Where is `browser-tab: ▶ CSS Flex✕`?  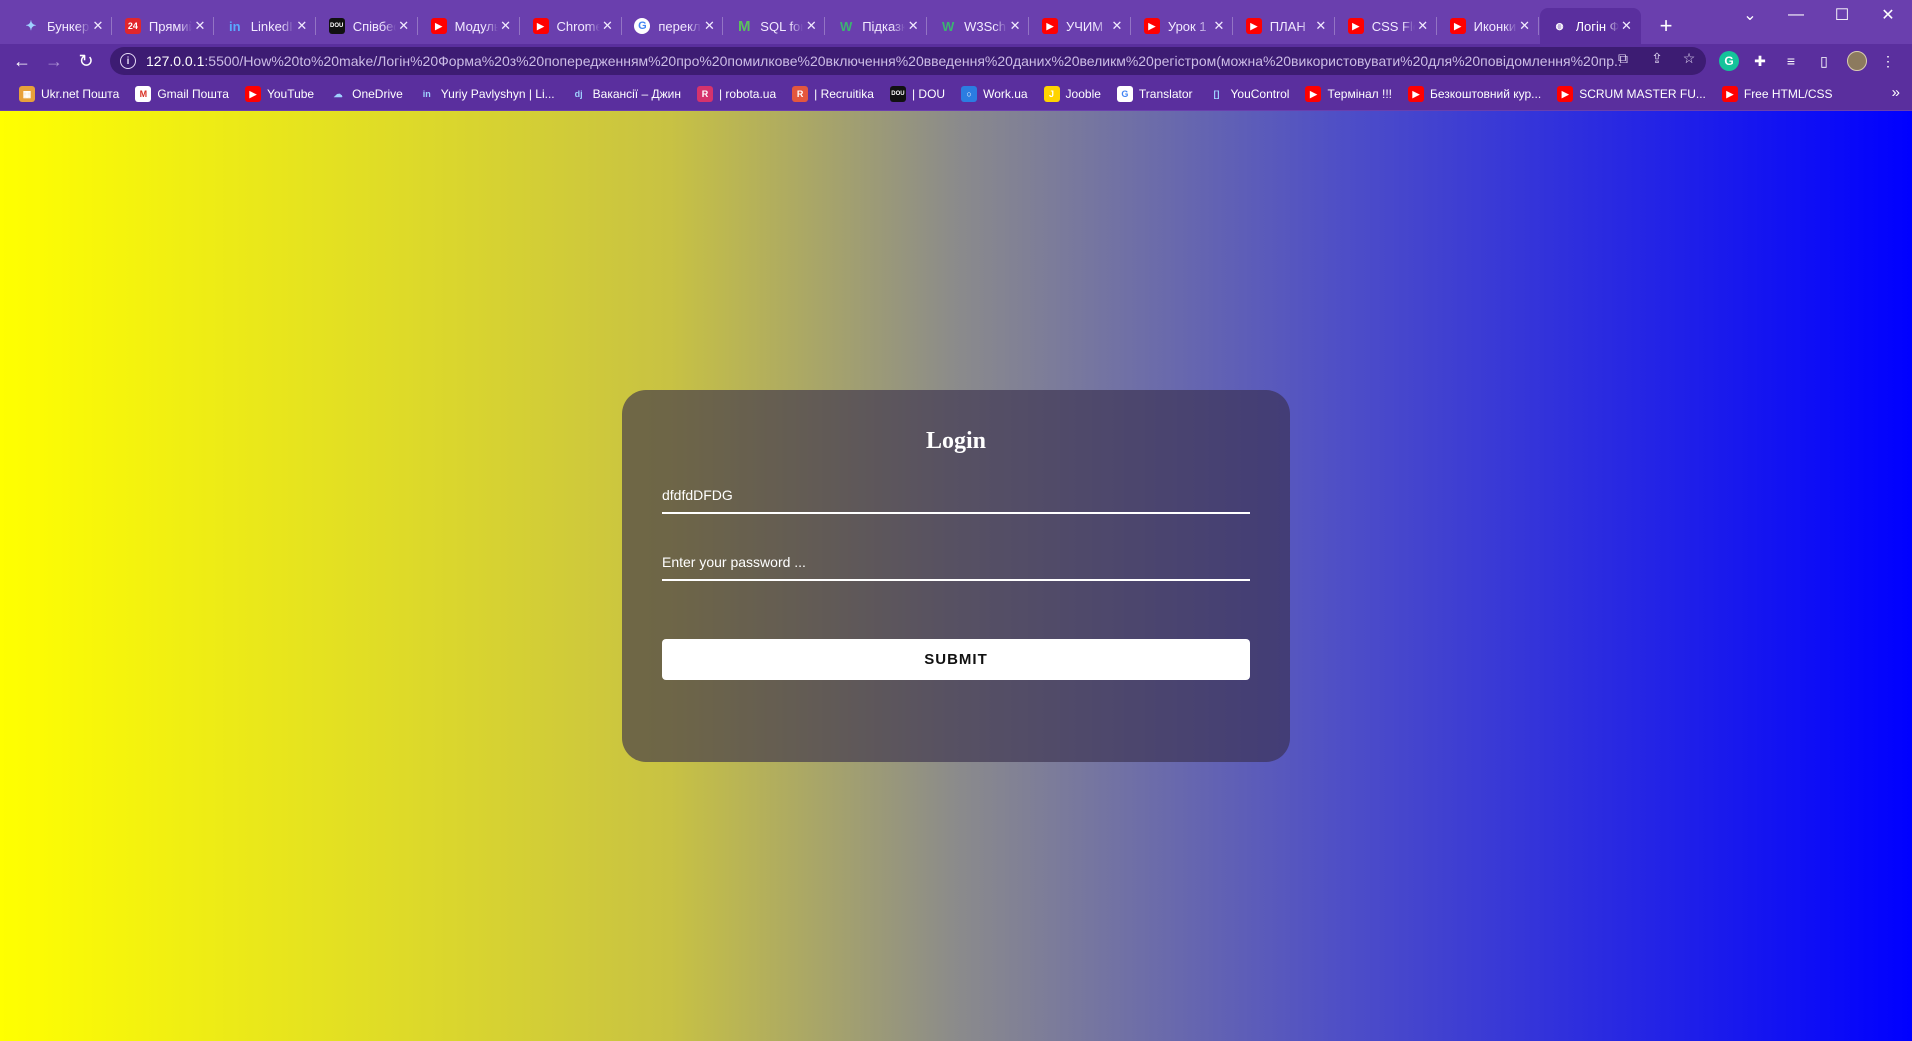
browser-tab: ▶ CSS Flex✕ is located at coordinates (1386, 26).